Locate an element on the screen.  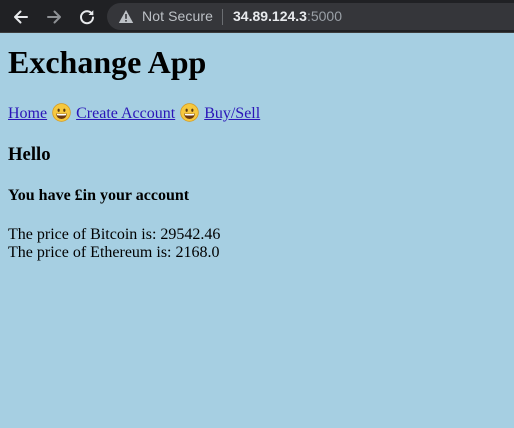
url-host: 34.89.124.3 is located at coordinates (270, 16).